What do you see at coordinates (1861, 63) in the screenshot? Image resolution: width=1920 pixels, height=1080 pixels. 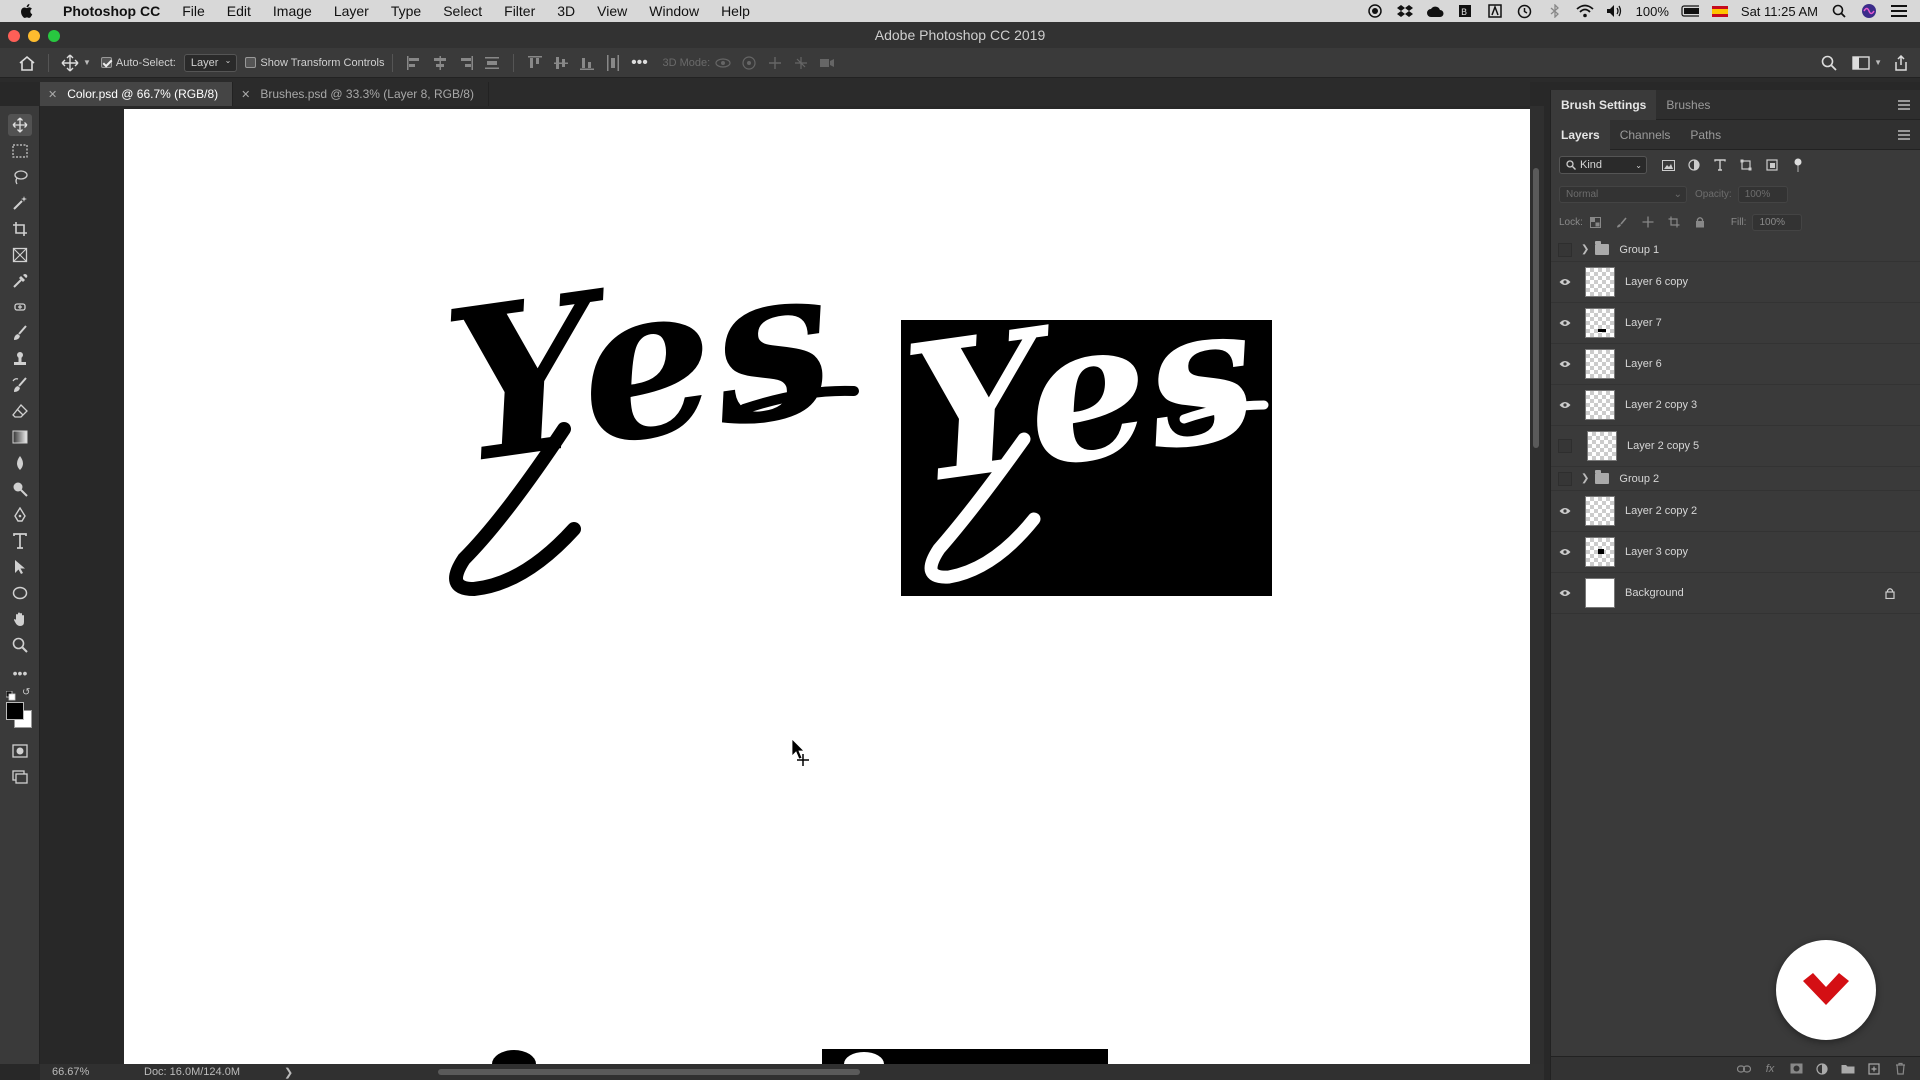 I see `workspace-switcher-icon` at bounding box center [1861, 63].